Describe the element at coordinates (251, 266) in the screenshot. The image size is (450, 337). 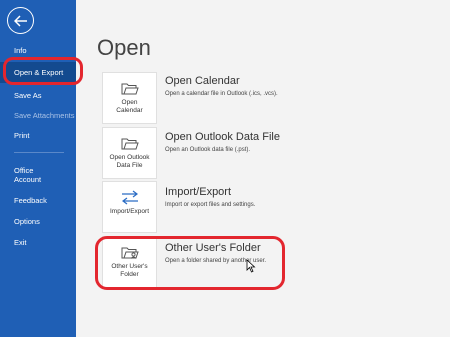
I see `mouse-cursor-icon` at that location.